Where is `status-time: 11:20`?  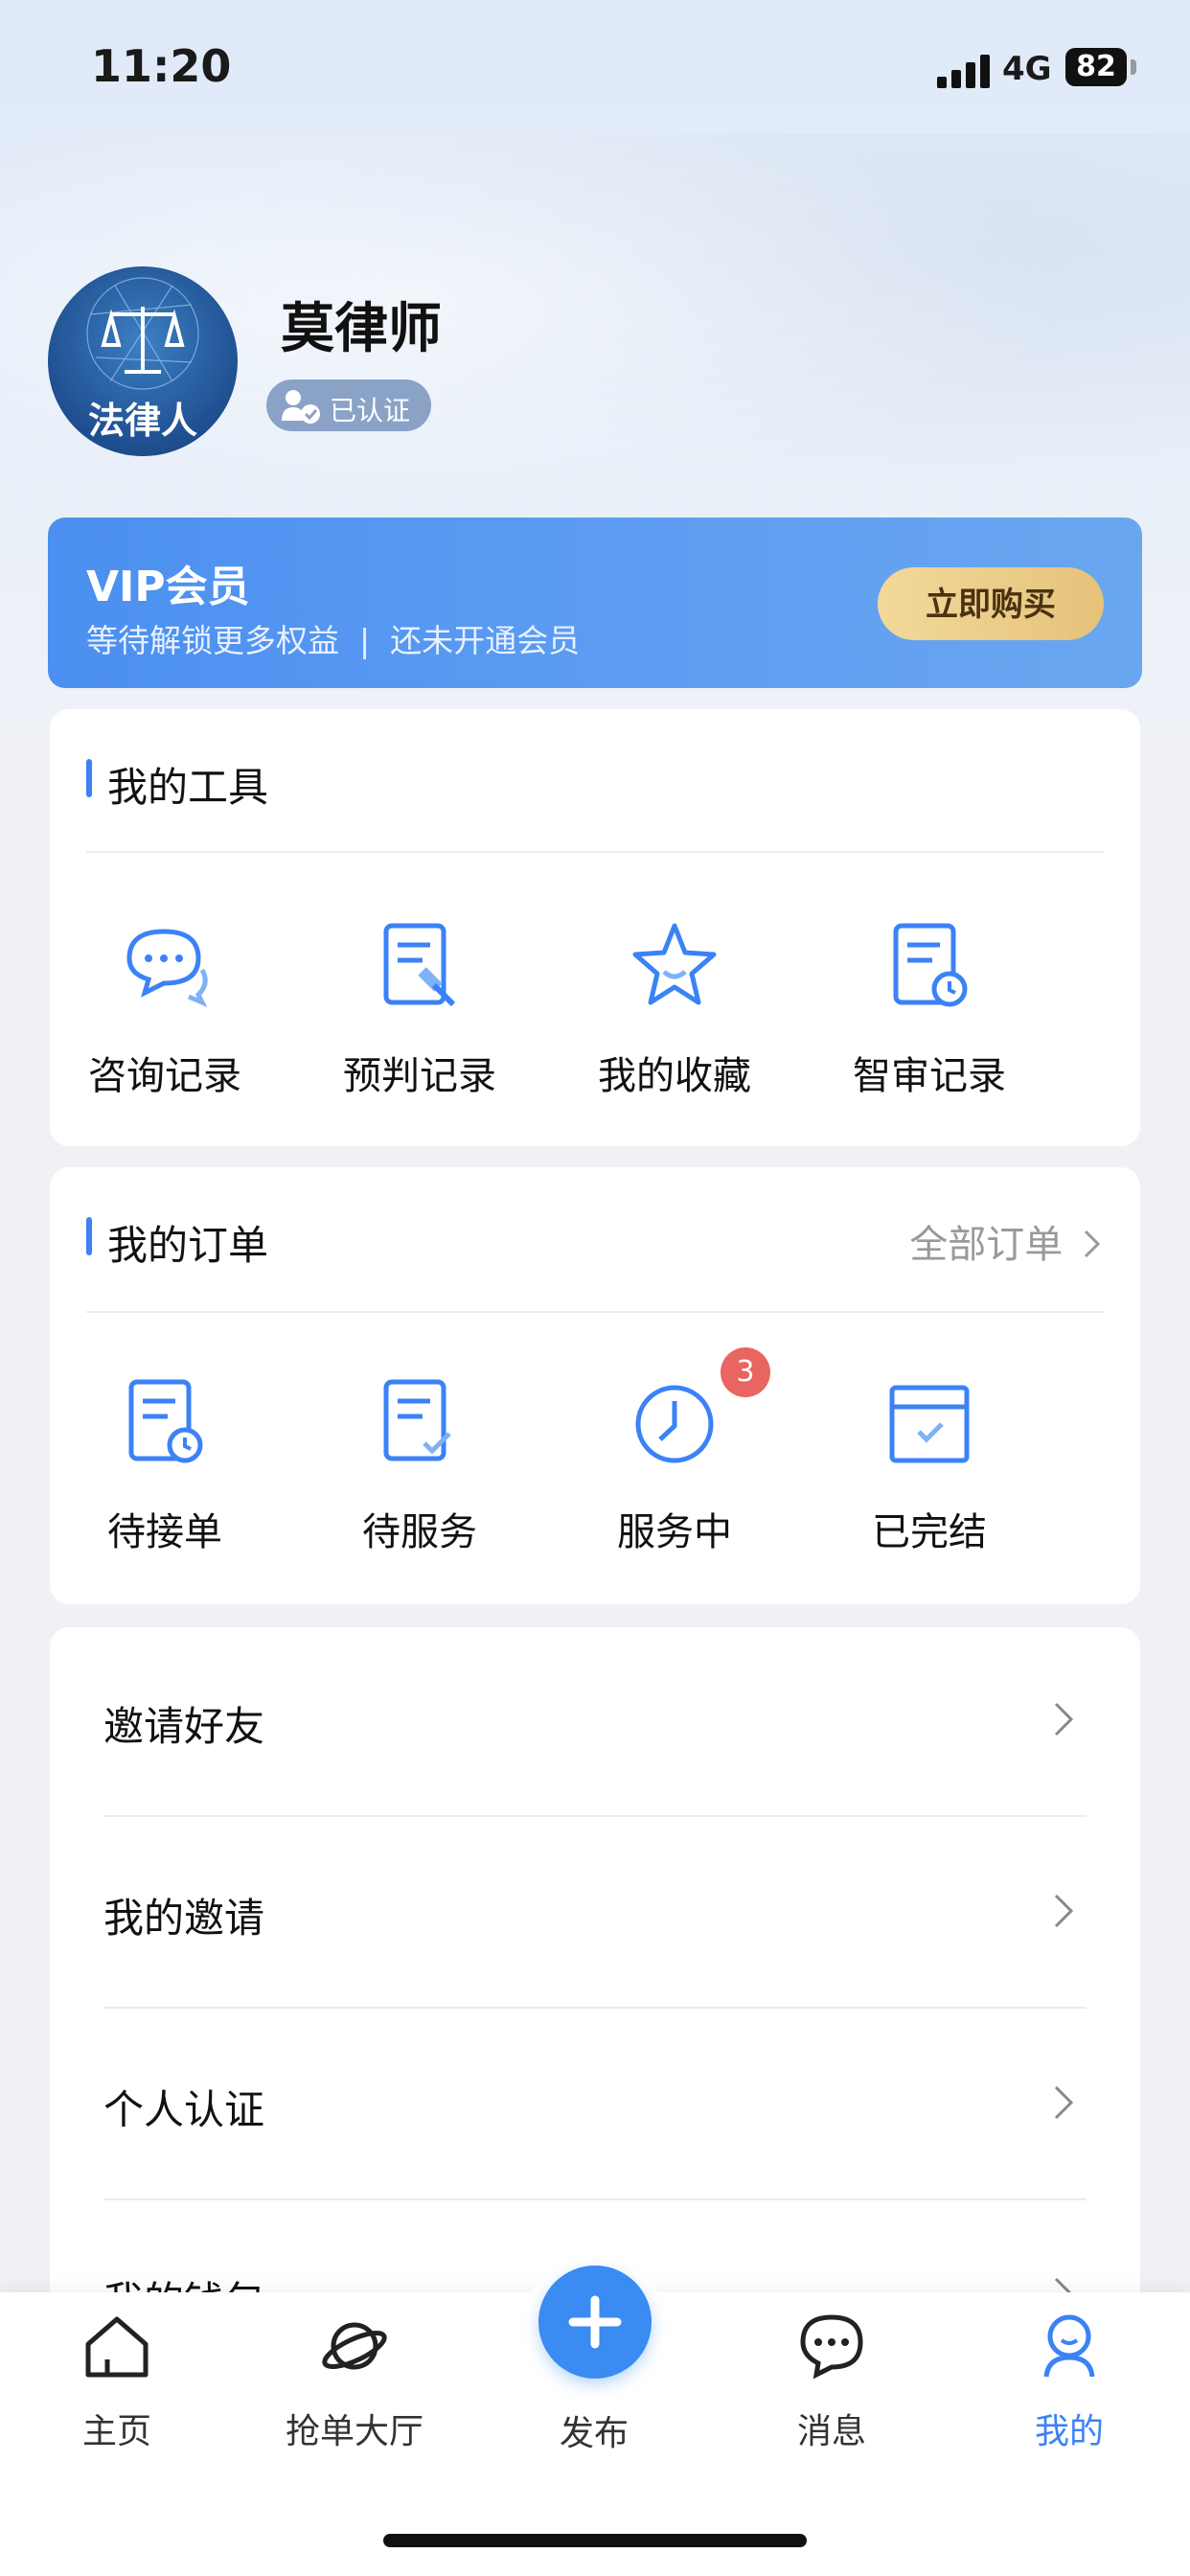 status-time: 11:20 is located at coordinates (162, 66).